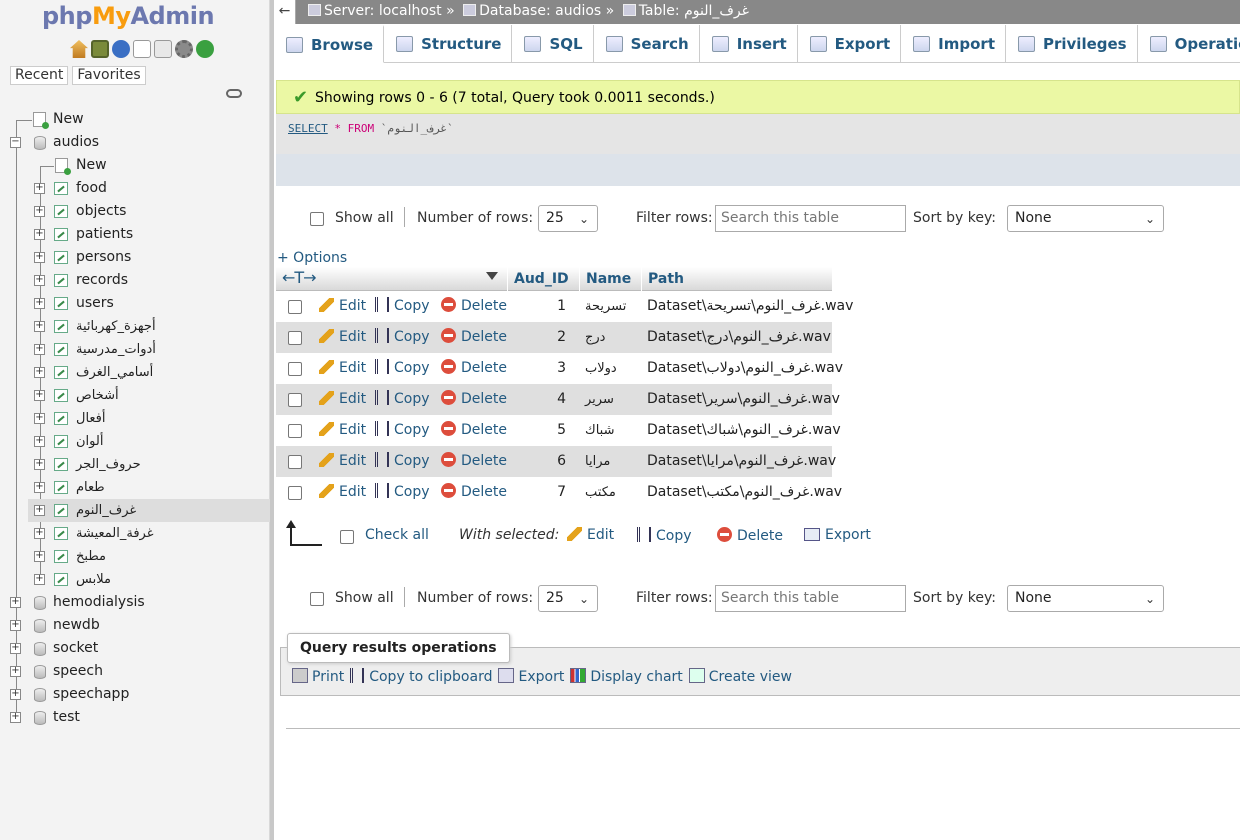  What do you see at coordinates (694, 11) in the screenshot?
I see `breadcrumb-table: Table: غرف_النوم` at bounding box center [694, 11].